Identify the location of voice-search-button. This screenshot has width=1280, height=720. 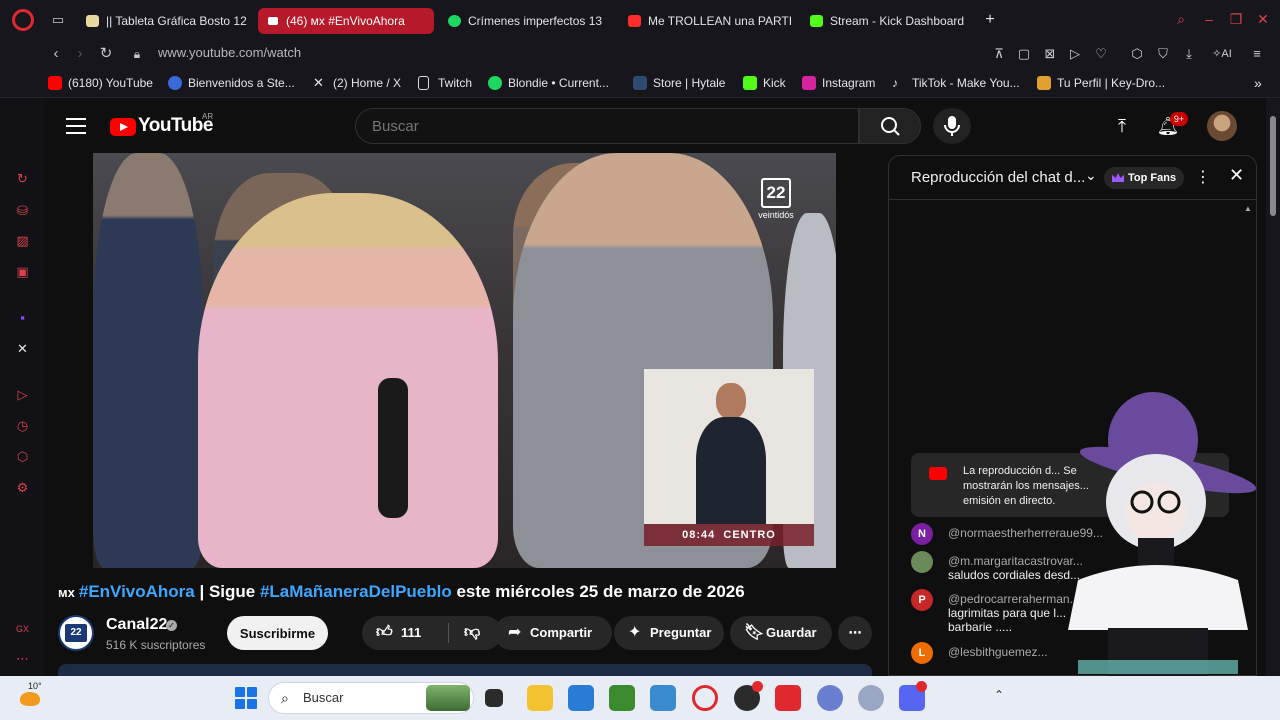
(952, 126).